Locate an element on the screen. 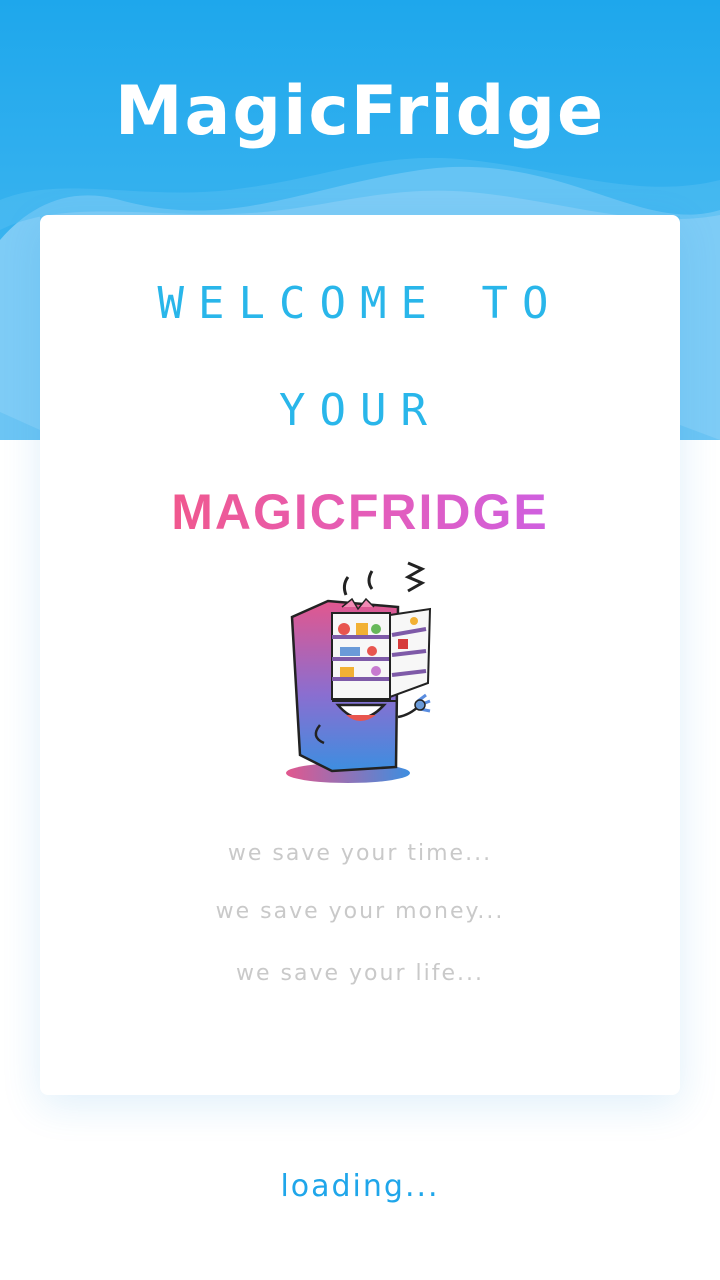 This screenshot has height=1280, width=720. cartoon-fridge-icon is located at coordinates (359, 672).